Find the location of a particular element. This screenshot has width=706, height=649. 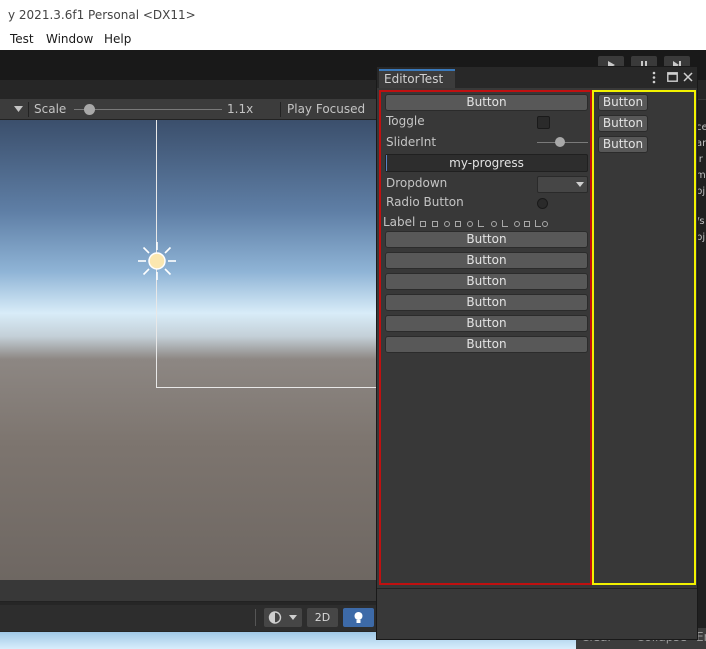

progress-title: my-progress is located at coordinates (486, 163).